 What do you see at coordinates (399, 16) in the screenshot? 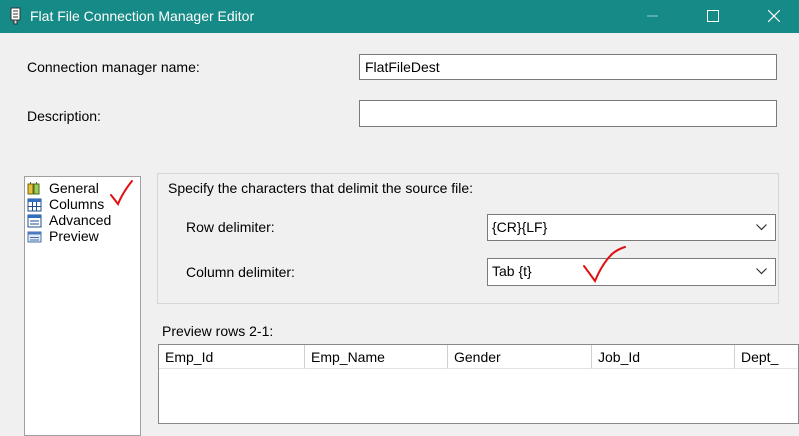
I see `title-bar: Flat File Connection Manager Editor` at bounding box center [399, 16].